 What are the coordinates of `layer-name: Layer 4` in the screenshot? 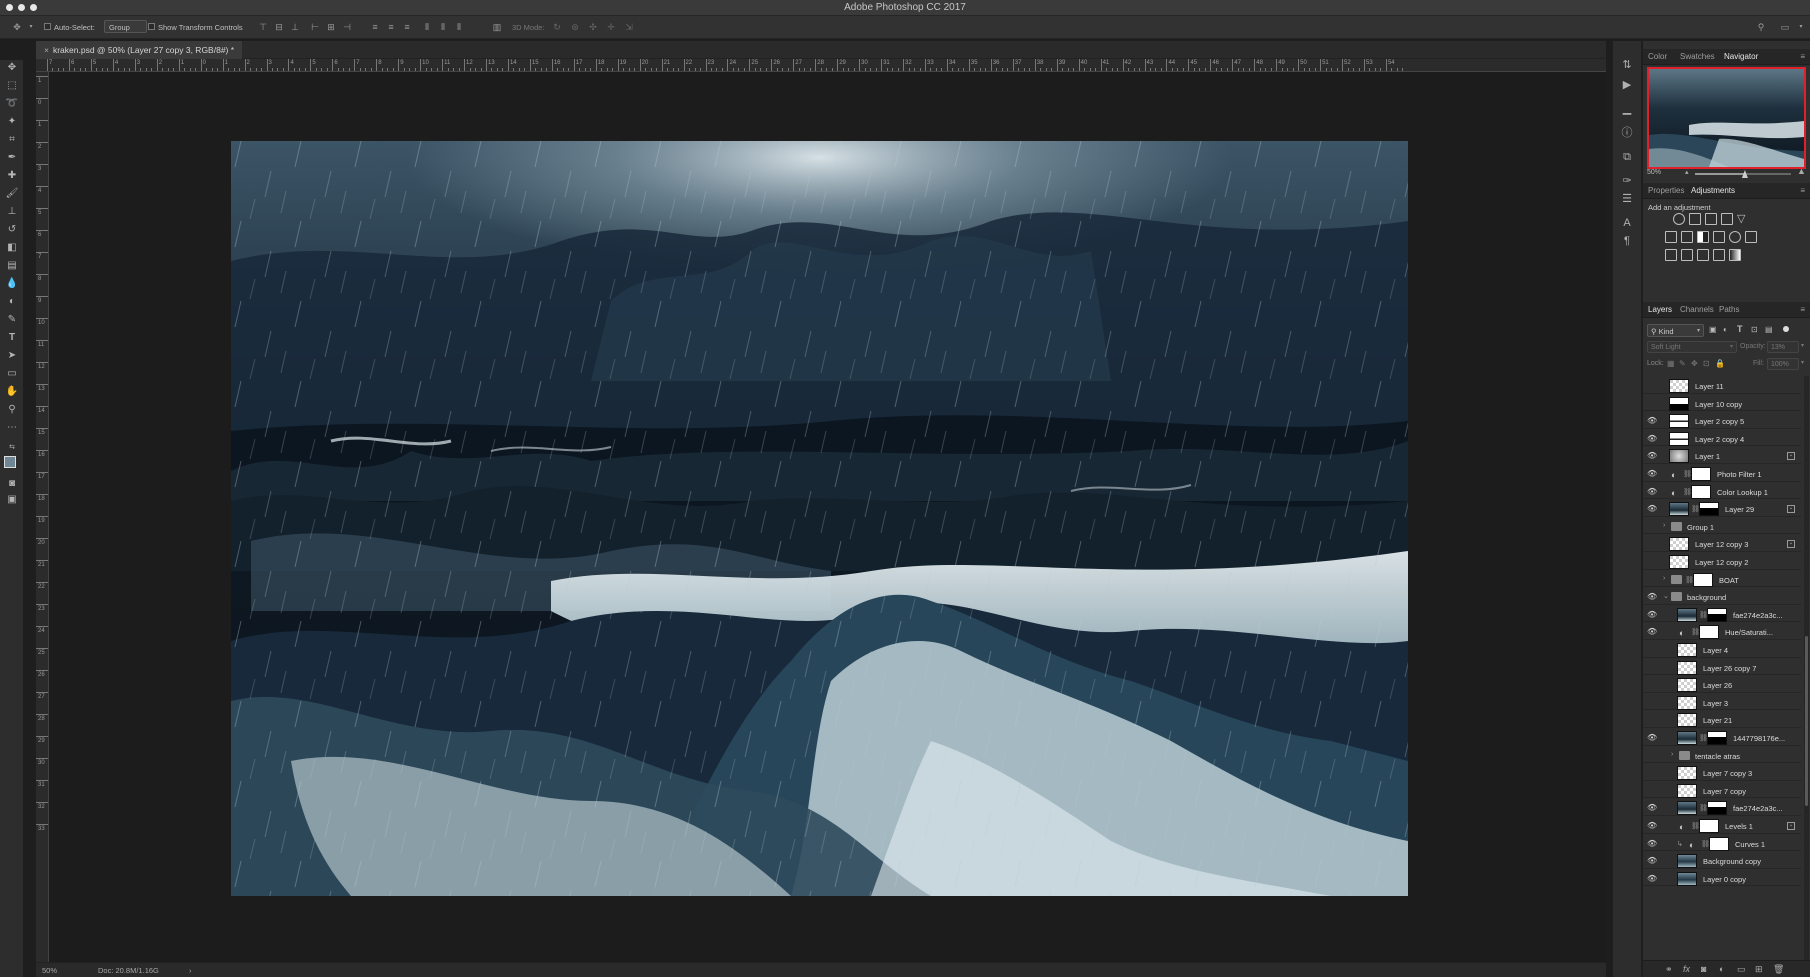 It's located at (1715, 650).